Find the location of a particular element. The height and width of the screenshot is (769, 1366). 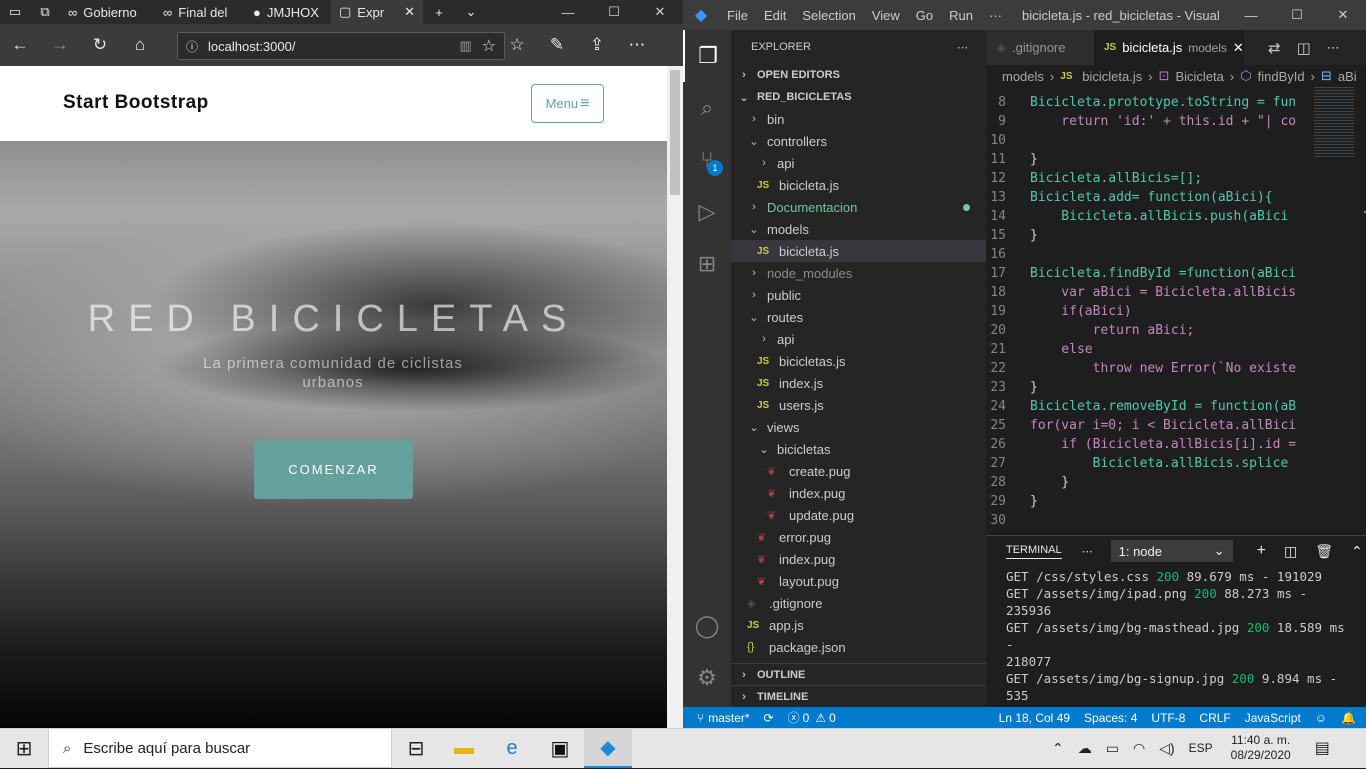

tree-item: JS bicicletas.js is located at coordinates (858, 361).